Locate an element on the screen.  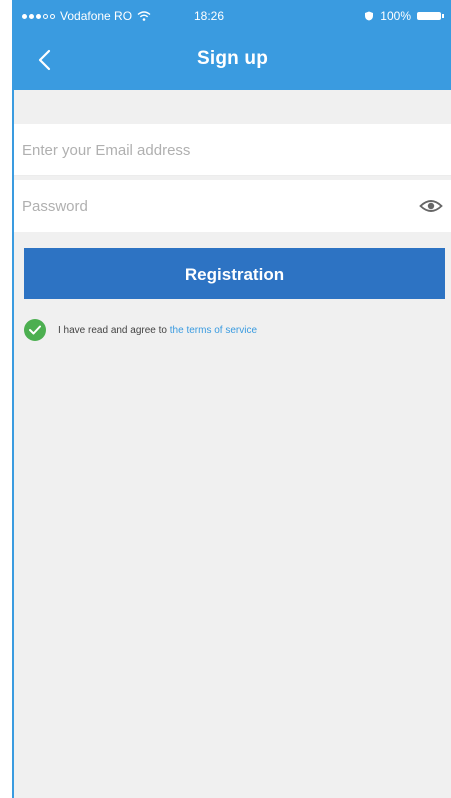
registration-button: Registration is located at coordinates (234, 273).